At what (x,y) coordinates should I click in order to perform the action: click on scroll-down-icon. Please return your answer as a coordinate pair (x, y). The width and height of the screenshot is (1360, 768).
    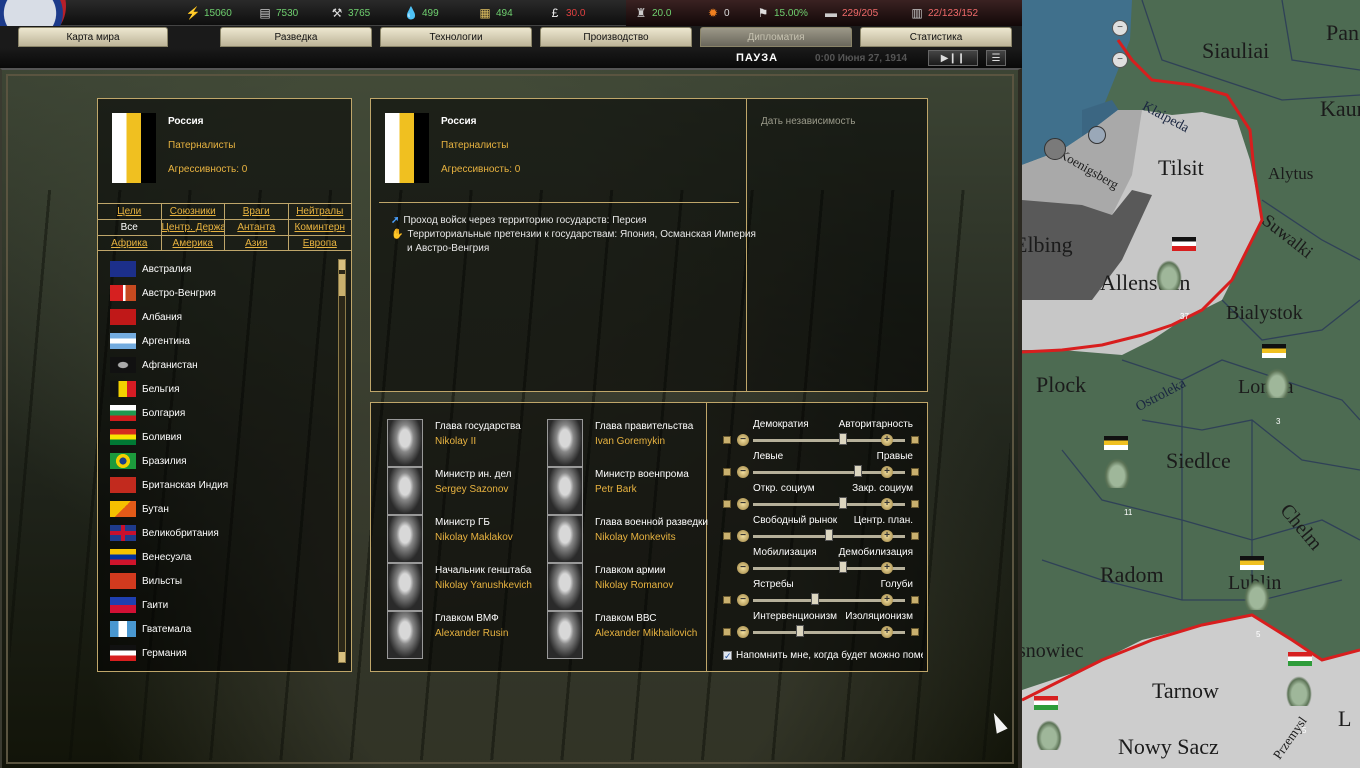
    Looking at the image, I should click on (342, 657).